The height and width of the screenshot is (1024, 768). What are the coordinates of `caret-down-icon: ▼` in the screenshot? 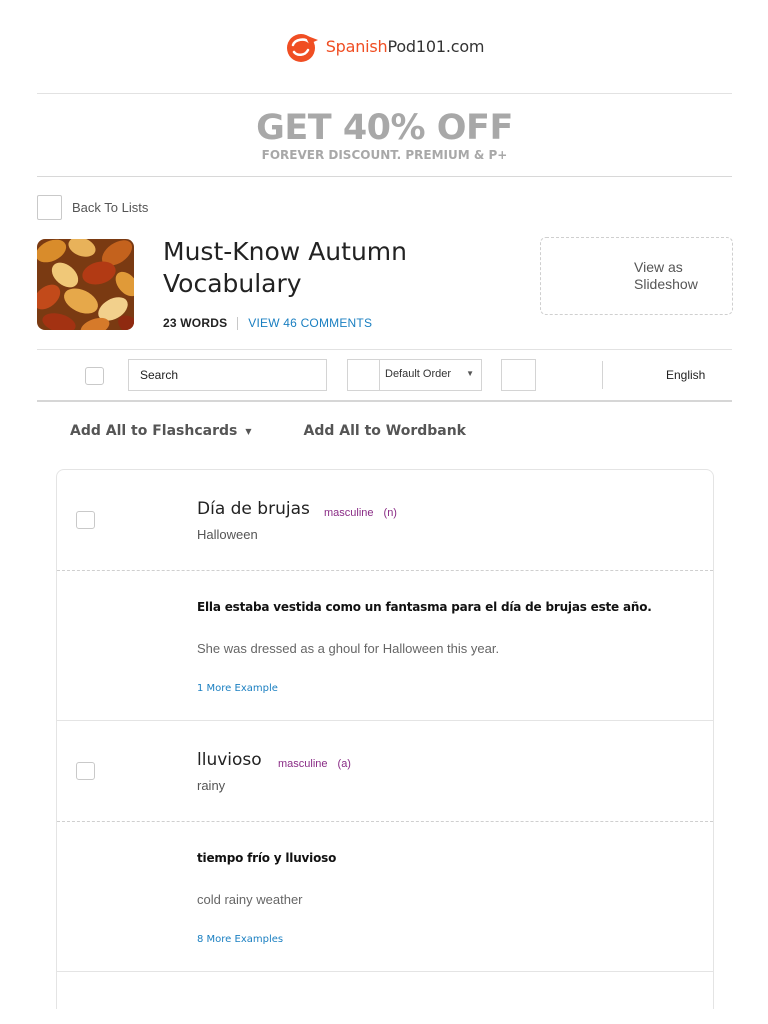 It's located at (248, 431).